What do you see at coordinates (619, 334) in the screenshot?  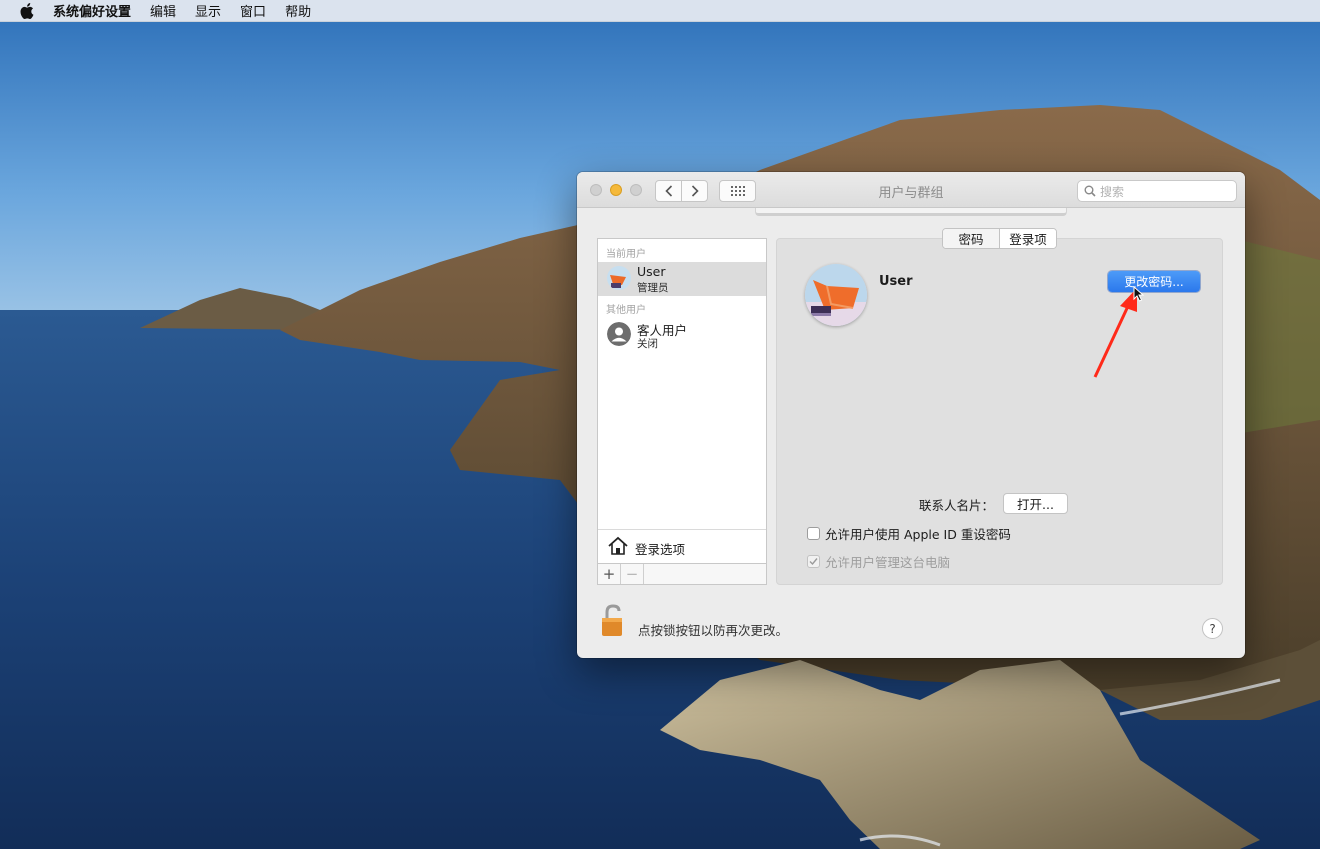 I see `guest-avatar-icon` at bounding box center [619, 334].